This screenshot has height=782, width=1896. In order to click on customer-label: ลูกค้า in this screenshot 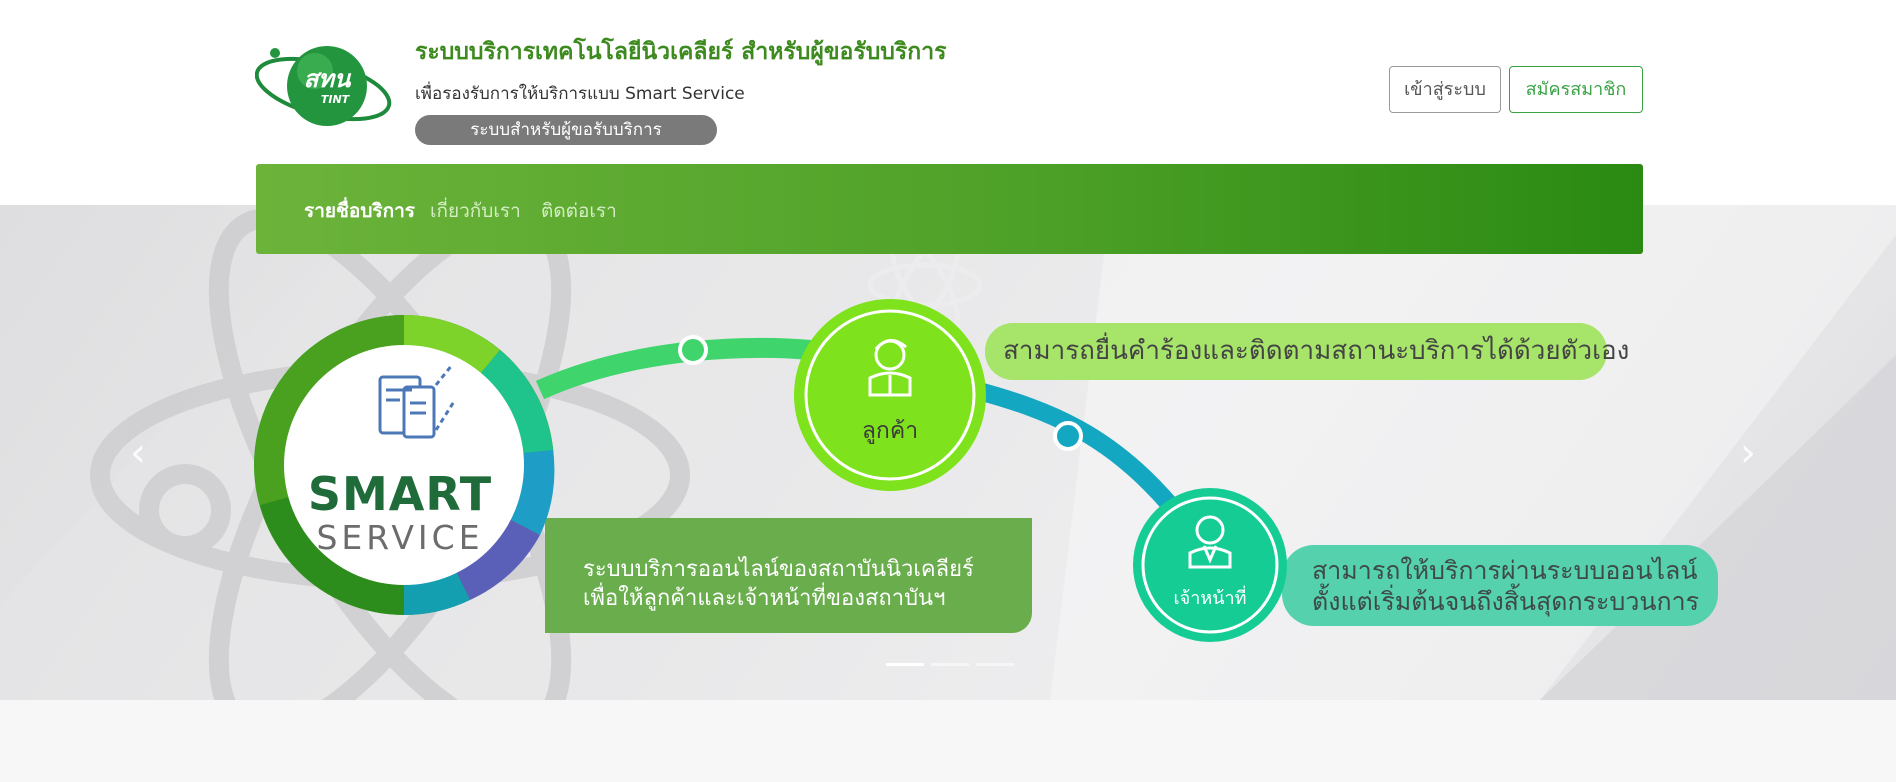, I will do `click(890, 431)`.